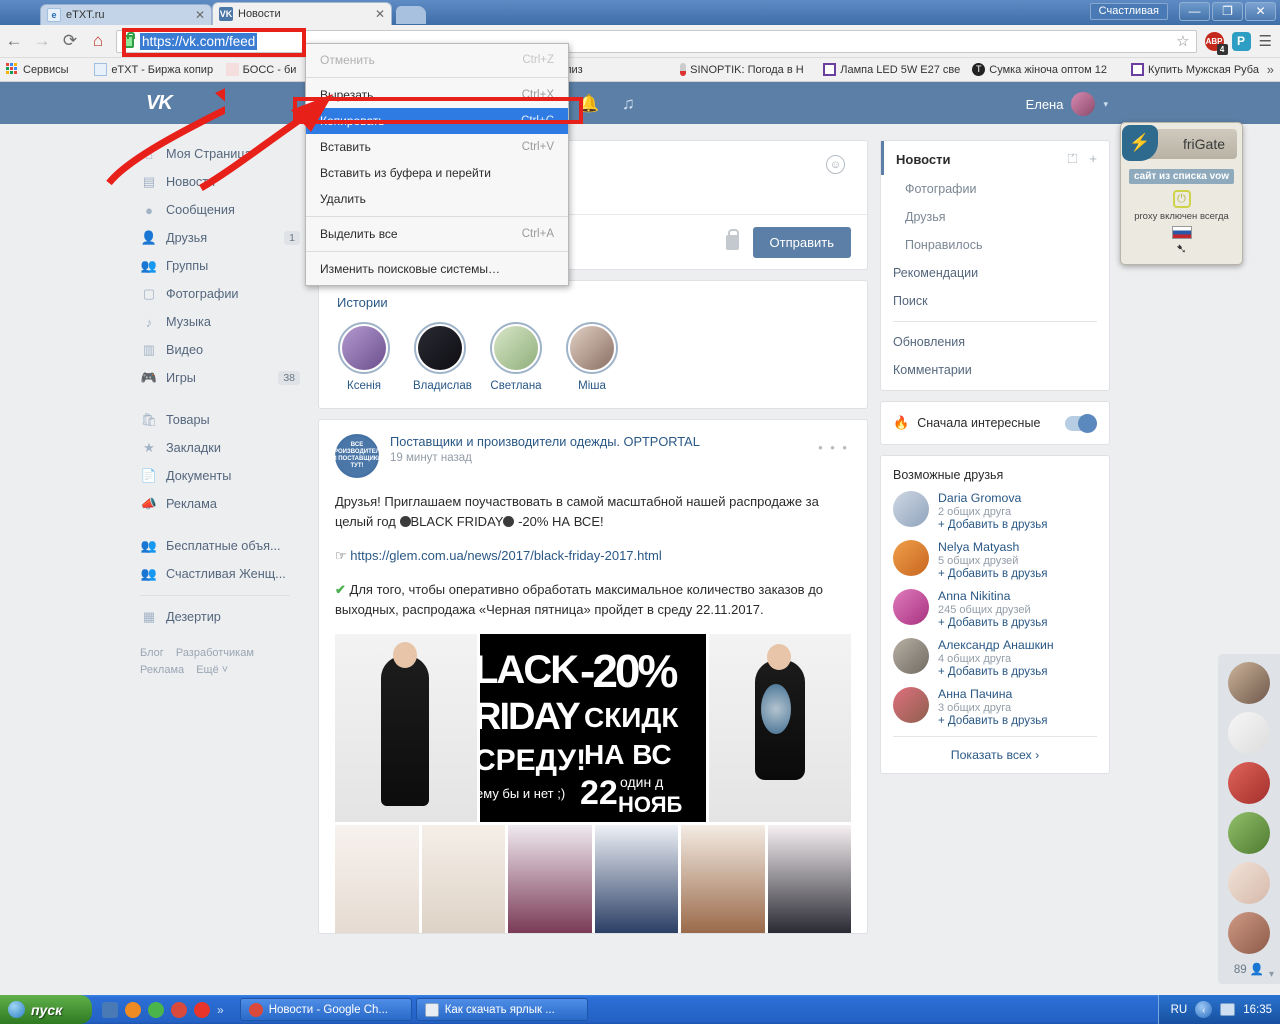  What do you see at coordinates (1271, 974) in the screenshot?
I see `chevron-down-icon: ▾` at bounding box center [1271, 974].